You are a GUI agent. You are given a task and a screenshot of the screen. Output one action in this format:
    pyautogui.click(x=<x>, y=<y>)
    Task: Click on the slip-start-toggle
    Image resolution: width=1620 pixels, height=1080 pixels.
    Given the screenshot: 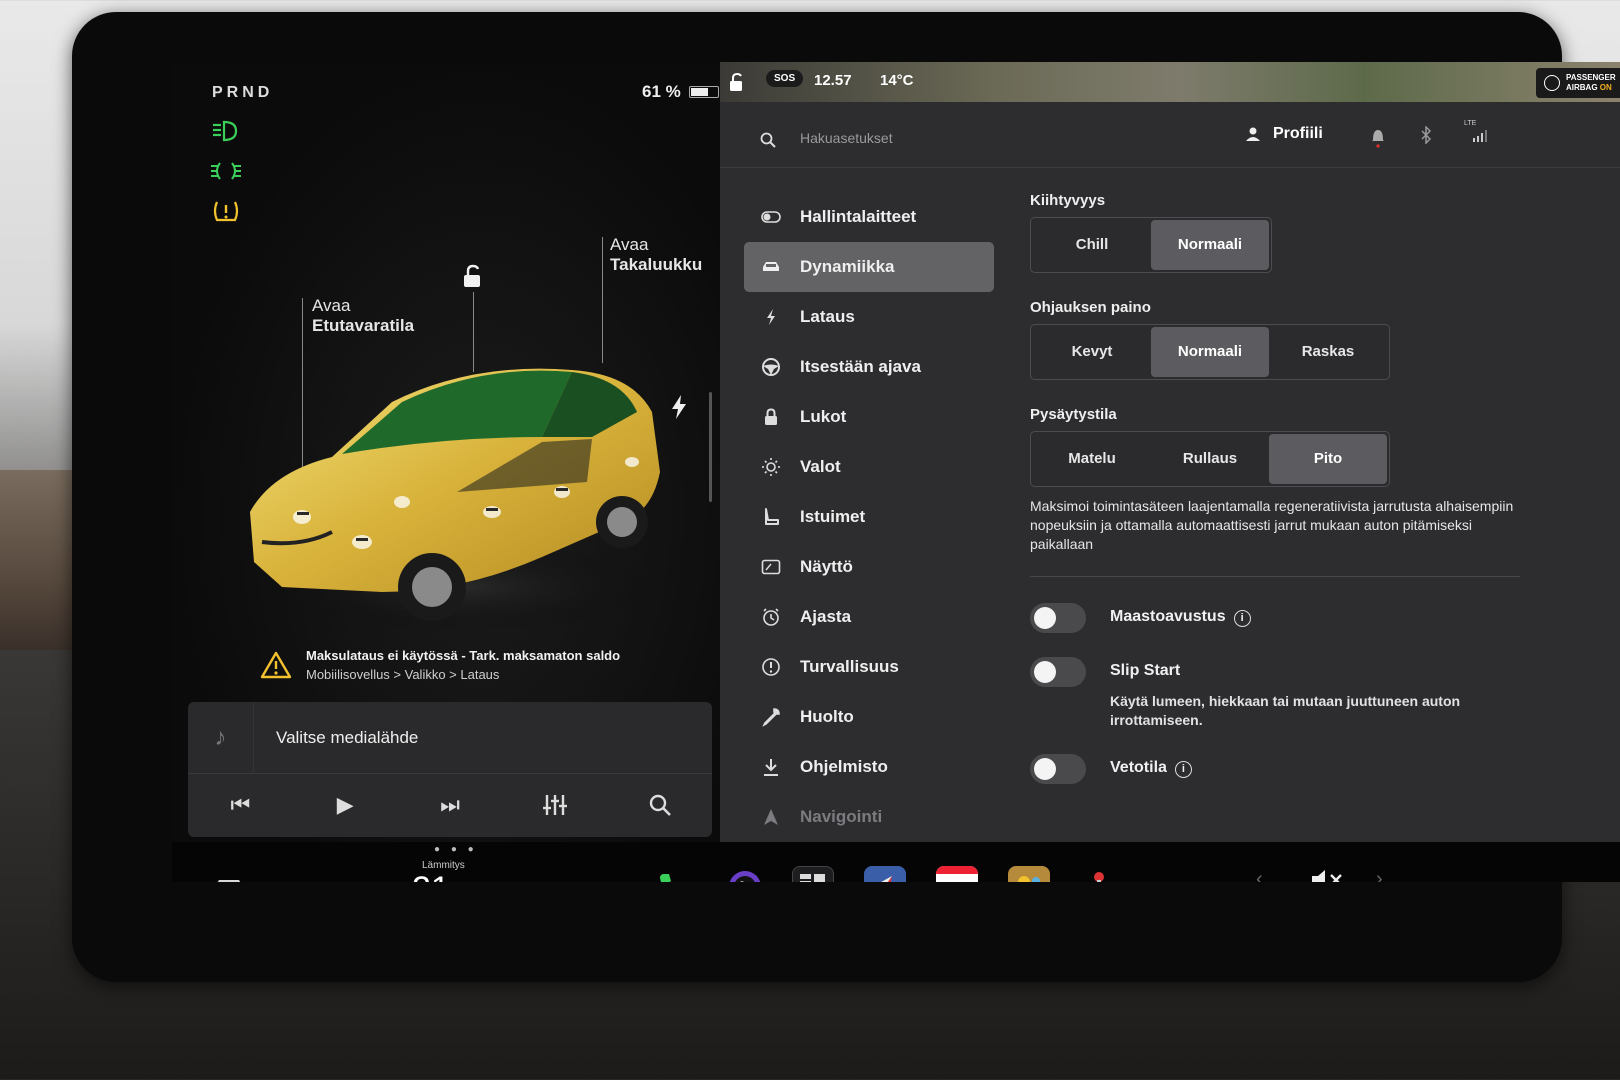 What is the action you would take?
    pyautogui.click(x=1058, y=672)
    